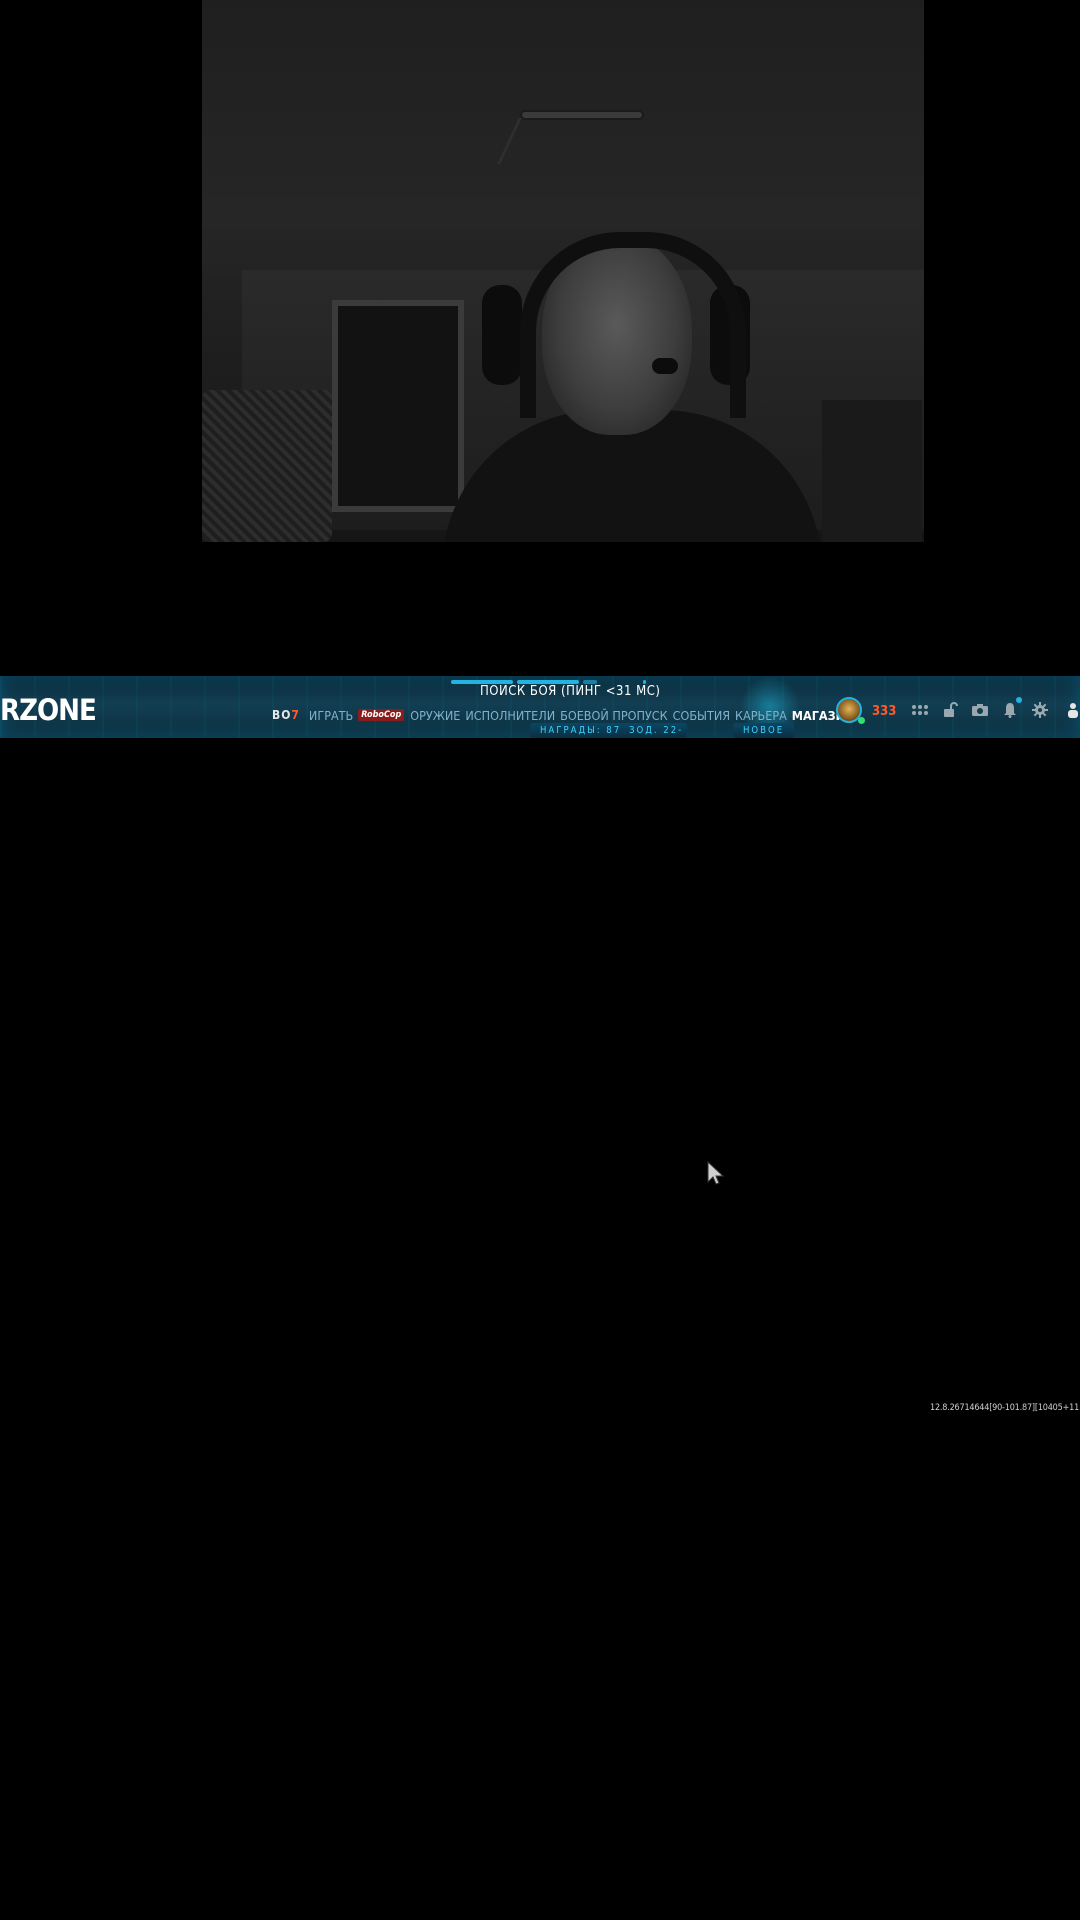 The width and height of the screenshot is (1080, 1920). What do you see at coordinates (665, 366) in the screenshot?
I see `headset-mic` at bounding box center [665, 366].